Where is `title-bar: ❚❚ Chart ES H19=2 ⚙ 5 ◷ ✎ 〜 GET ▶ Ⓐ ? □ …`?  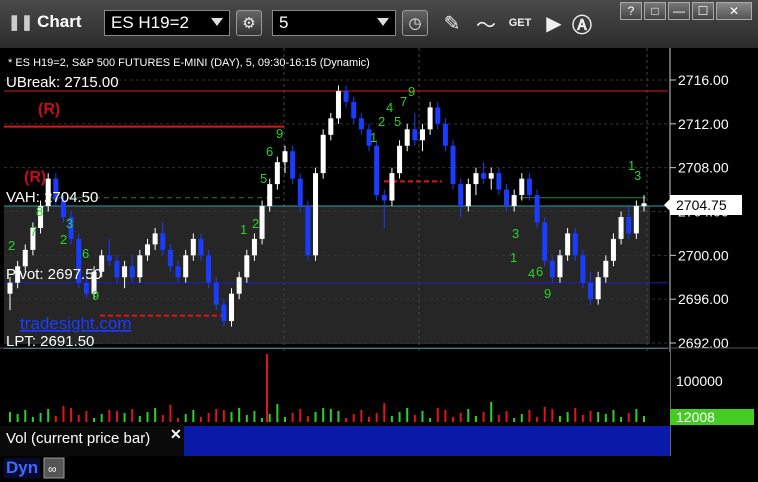 title-bar: ❚❚ Chart ES H19=2 ⚙ 5 ◷ ✎ 〜 GET ▶ Ⓐ ? □ … is located at coordinates (379, 24).